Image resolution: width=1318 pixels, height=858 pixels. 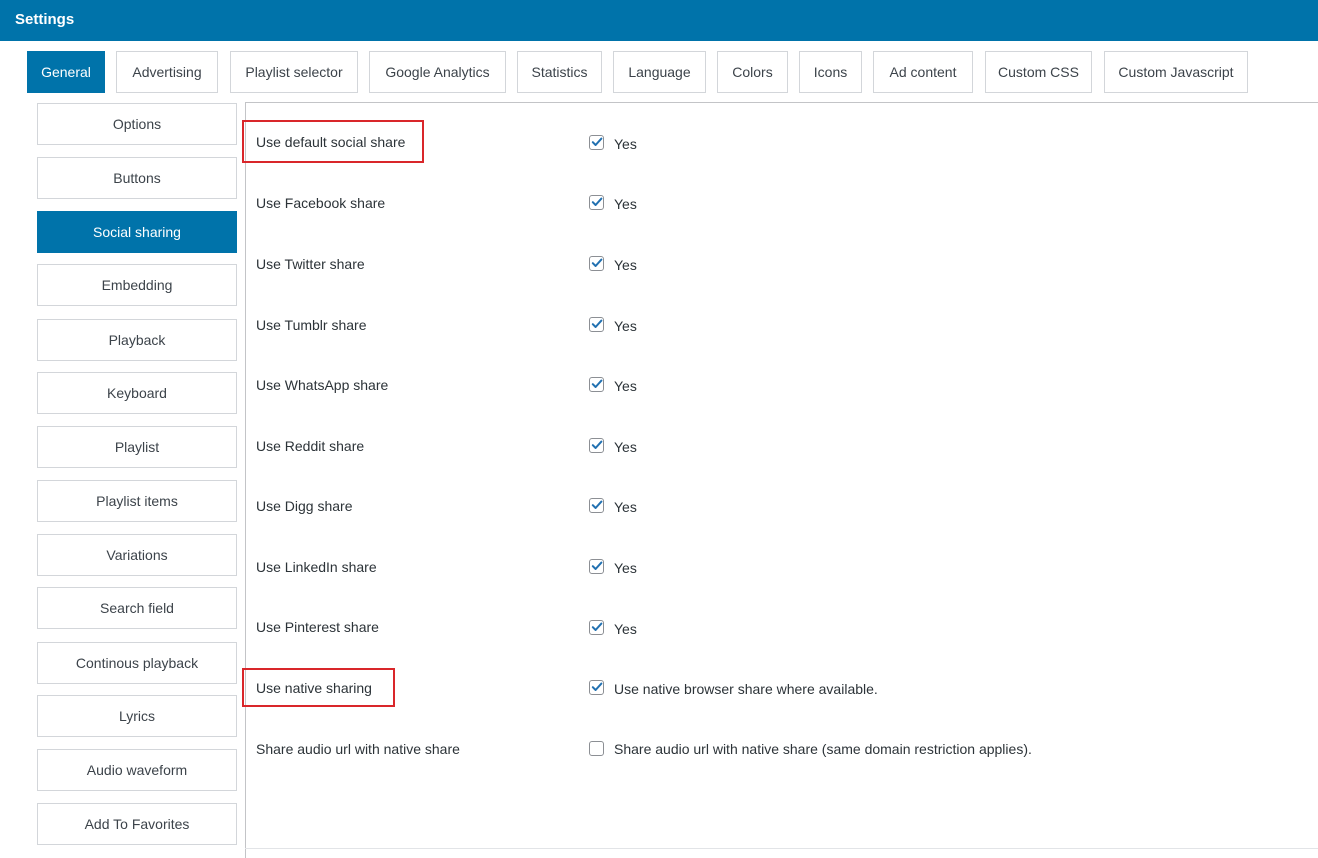 I want to click on sidebar-item-playlist-items: Playlist items, so click(x=137, y=501).